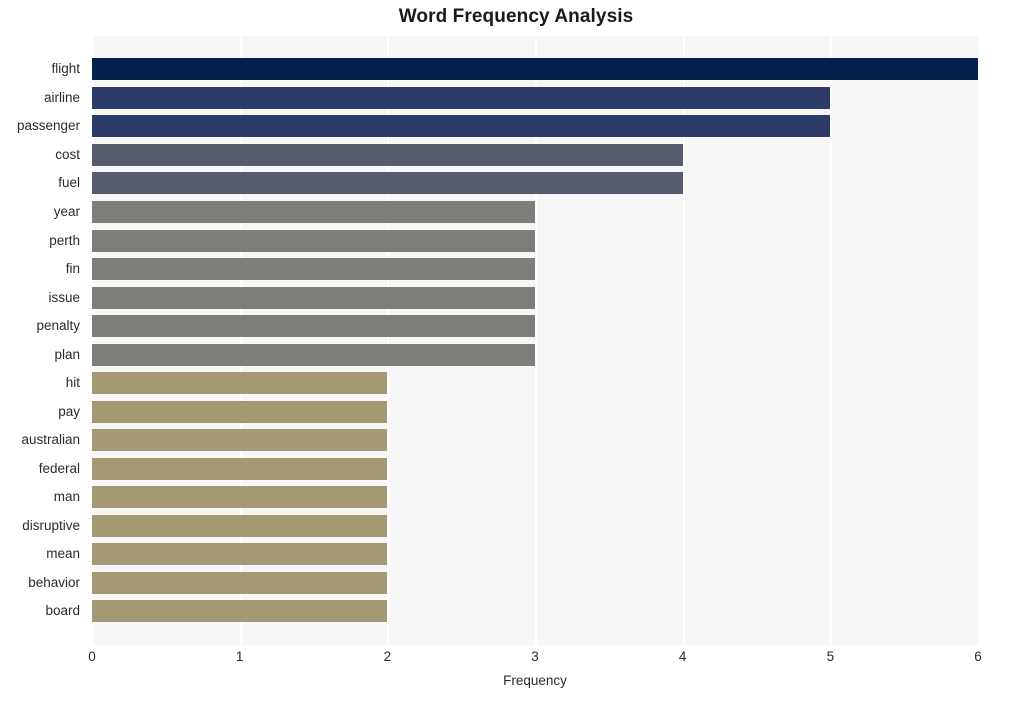  What do you see at coordinates (830, 656) in the screenshot?
I see `x-tick-label-5: 5` at bounding box center [830, 656].